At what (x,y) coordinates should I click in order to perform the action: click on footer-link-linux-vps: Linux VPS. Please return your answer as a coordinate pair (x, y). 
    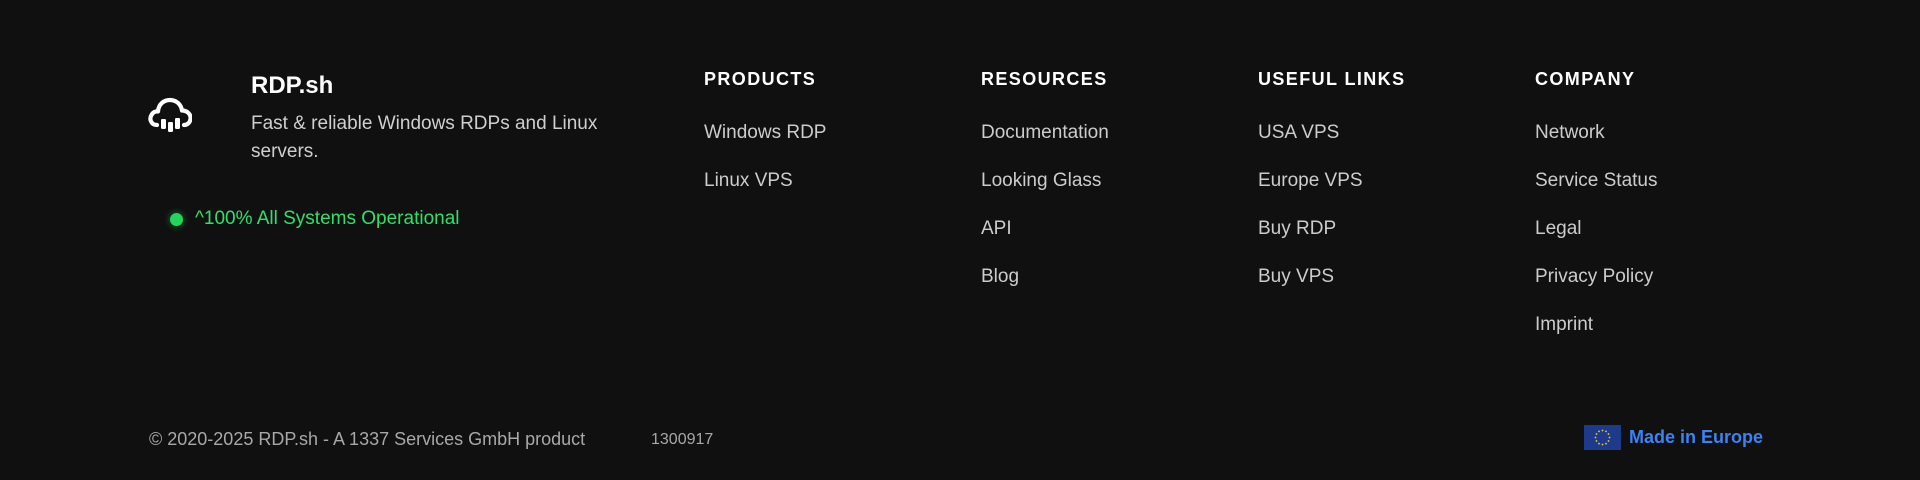
    Looking at the image, I should click on (748, 181).